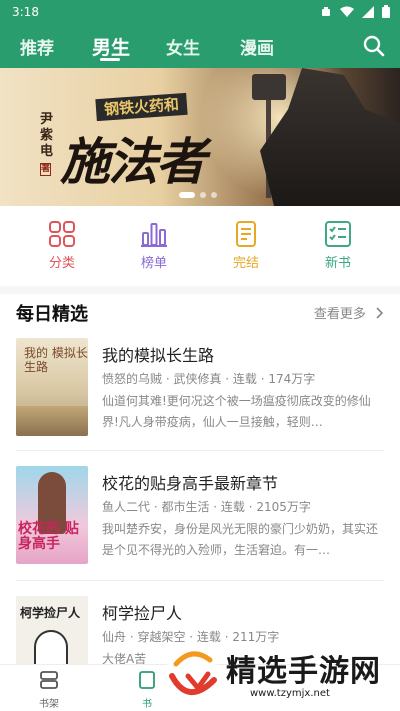 Image resolution: width=400 pixels, height=711 pixels. Describe the element at coordinates (47, 135) in the screenshot. I see `banner-author-name: 尹紫电` at that location.